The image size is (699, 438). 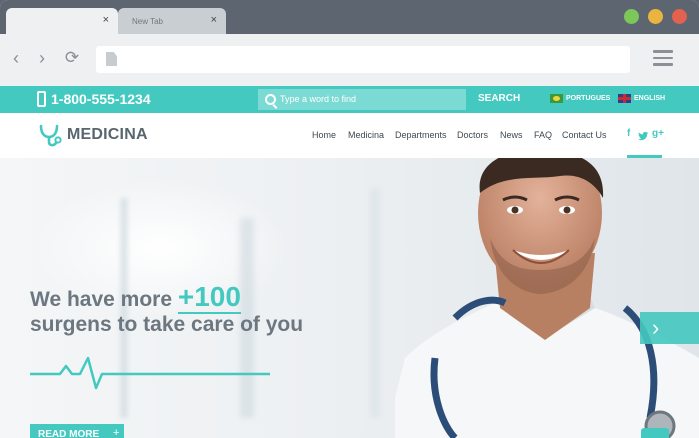 I want to click on tab-active: ×, so click(x=62, y=21).